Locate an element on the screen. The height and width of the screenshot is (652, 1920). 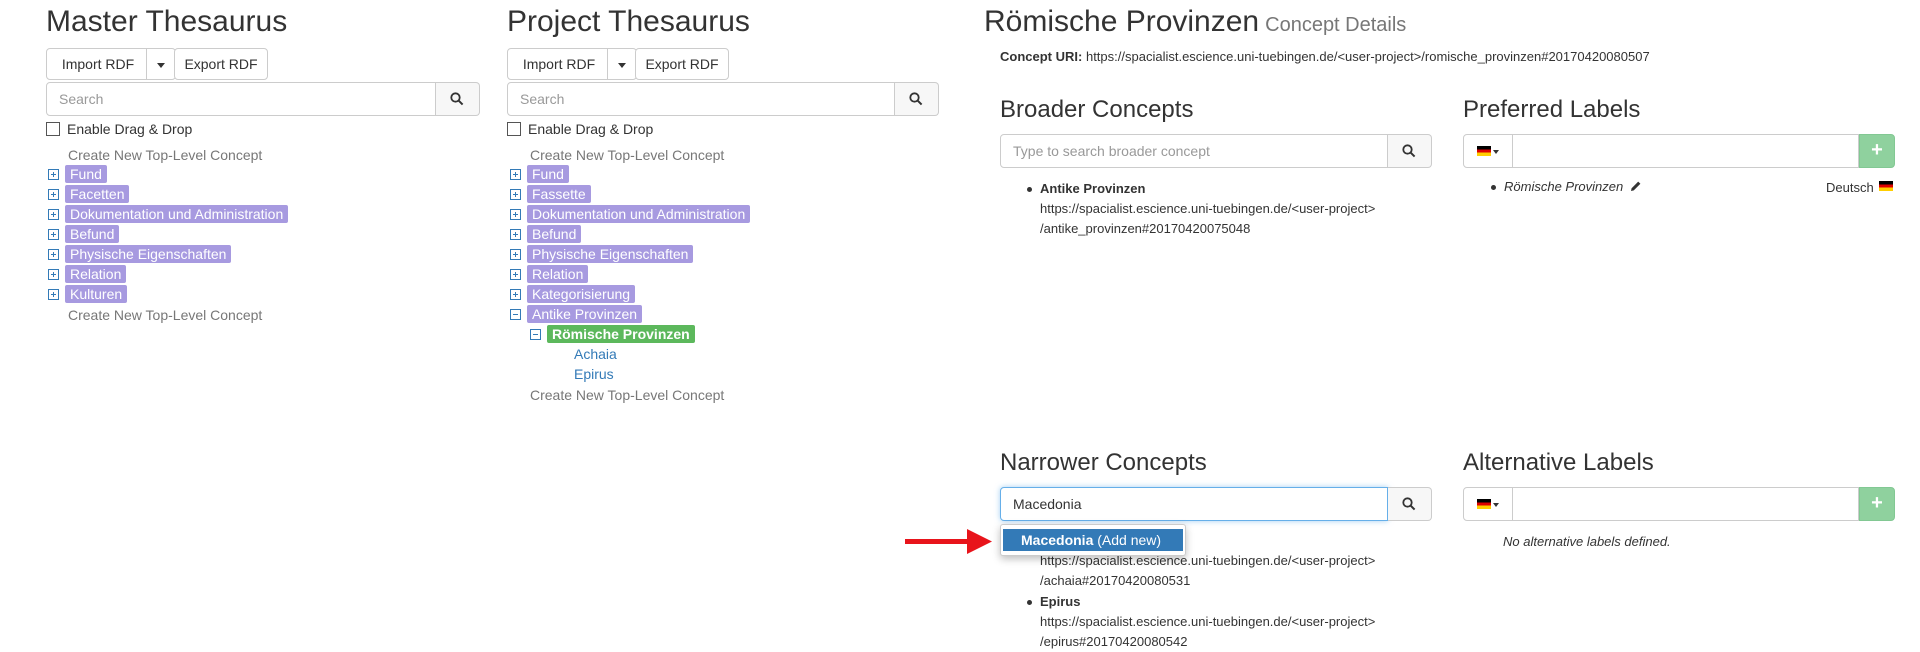
master-create-bottom-link: Create New Top-Level Concept is located at coordinates (165, 315).